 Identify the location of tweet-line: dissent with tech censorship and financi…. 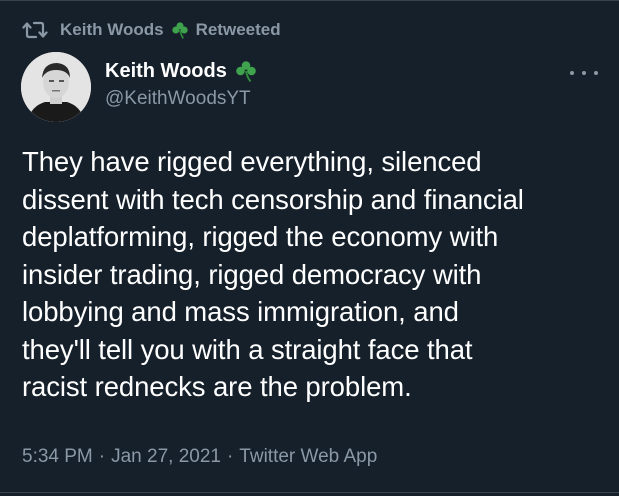
(273, 199).